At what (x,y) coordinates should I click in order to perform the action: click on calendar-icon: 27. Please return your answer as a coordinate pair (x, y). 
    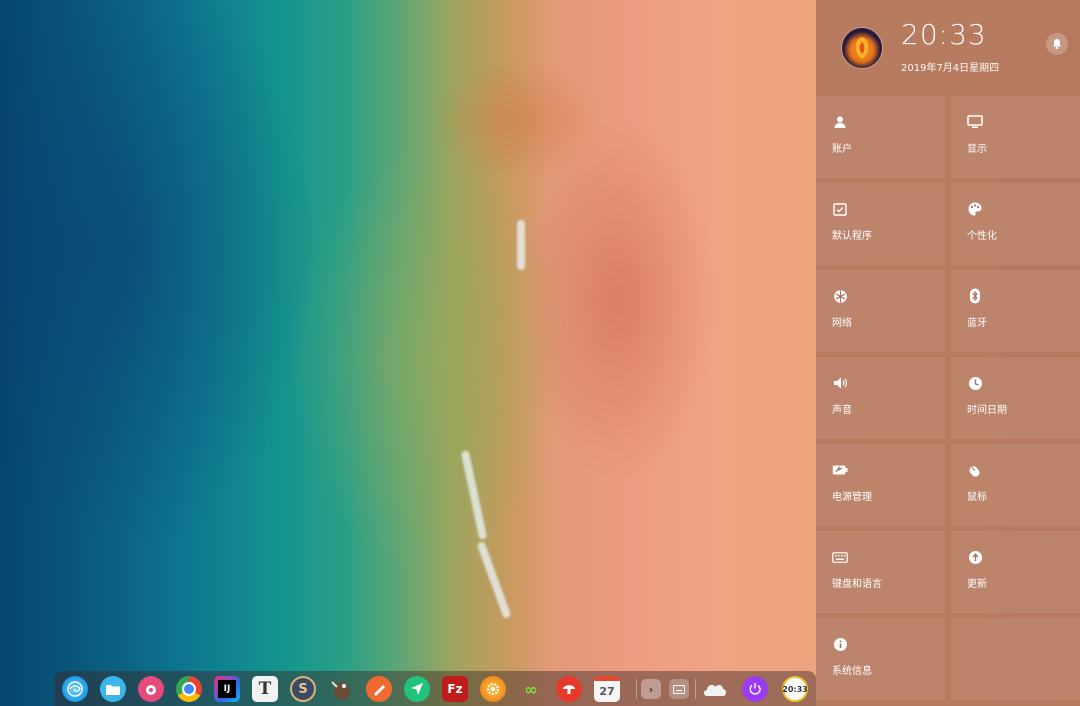
    Looking at the image, I should click on (607, 689).